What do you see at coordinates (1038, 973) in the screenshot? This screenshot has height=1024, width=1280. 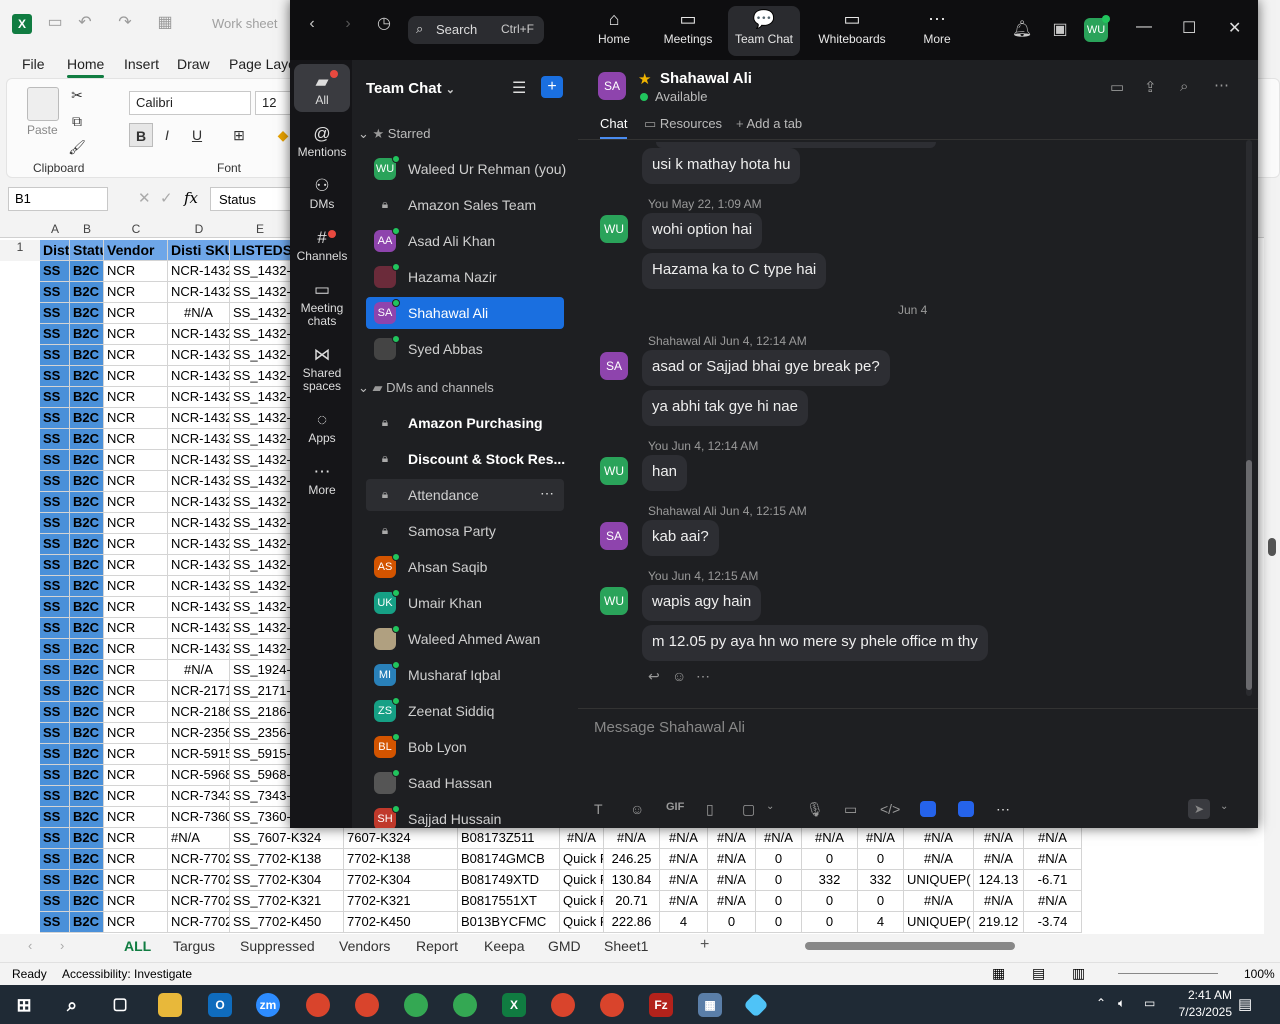 I see `page-layout-icon: ▤` at bounding box center [1038, 973].